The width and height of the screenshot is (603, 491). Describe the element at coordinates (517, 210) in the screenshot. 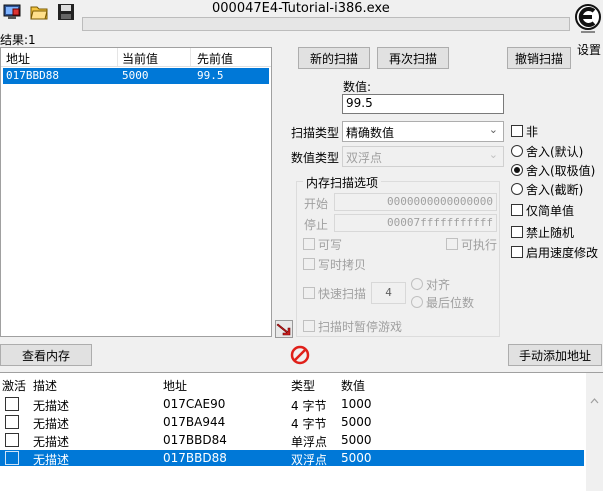

I see `simple-values-checkbox` at that location.